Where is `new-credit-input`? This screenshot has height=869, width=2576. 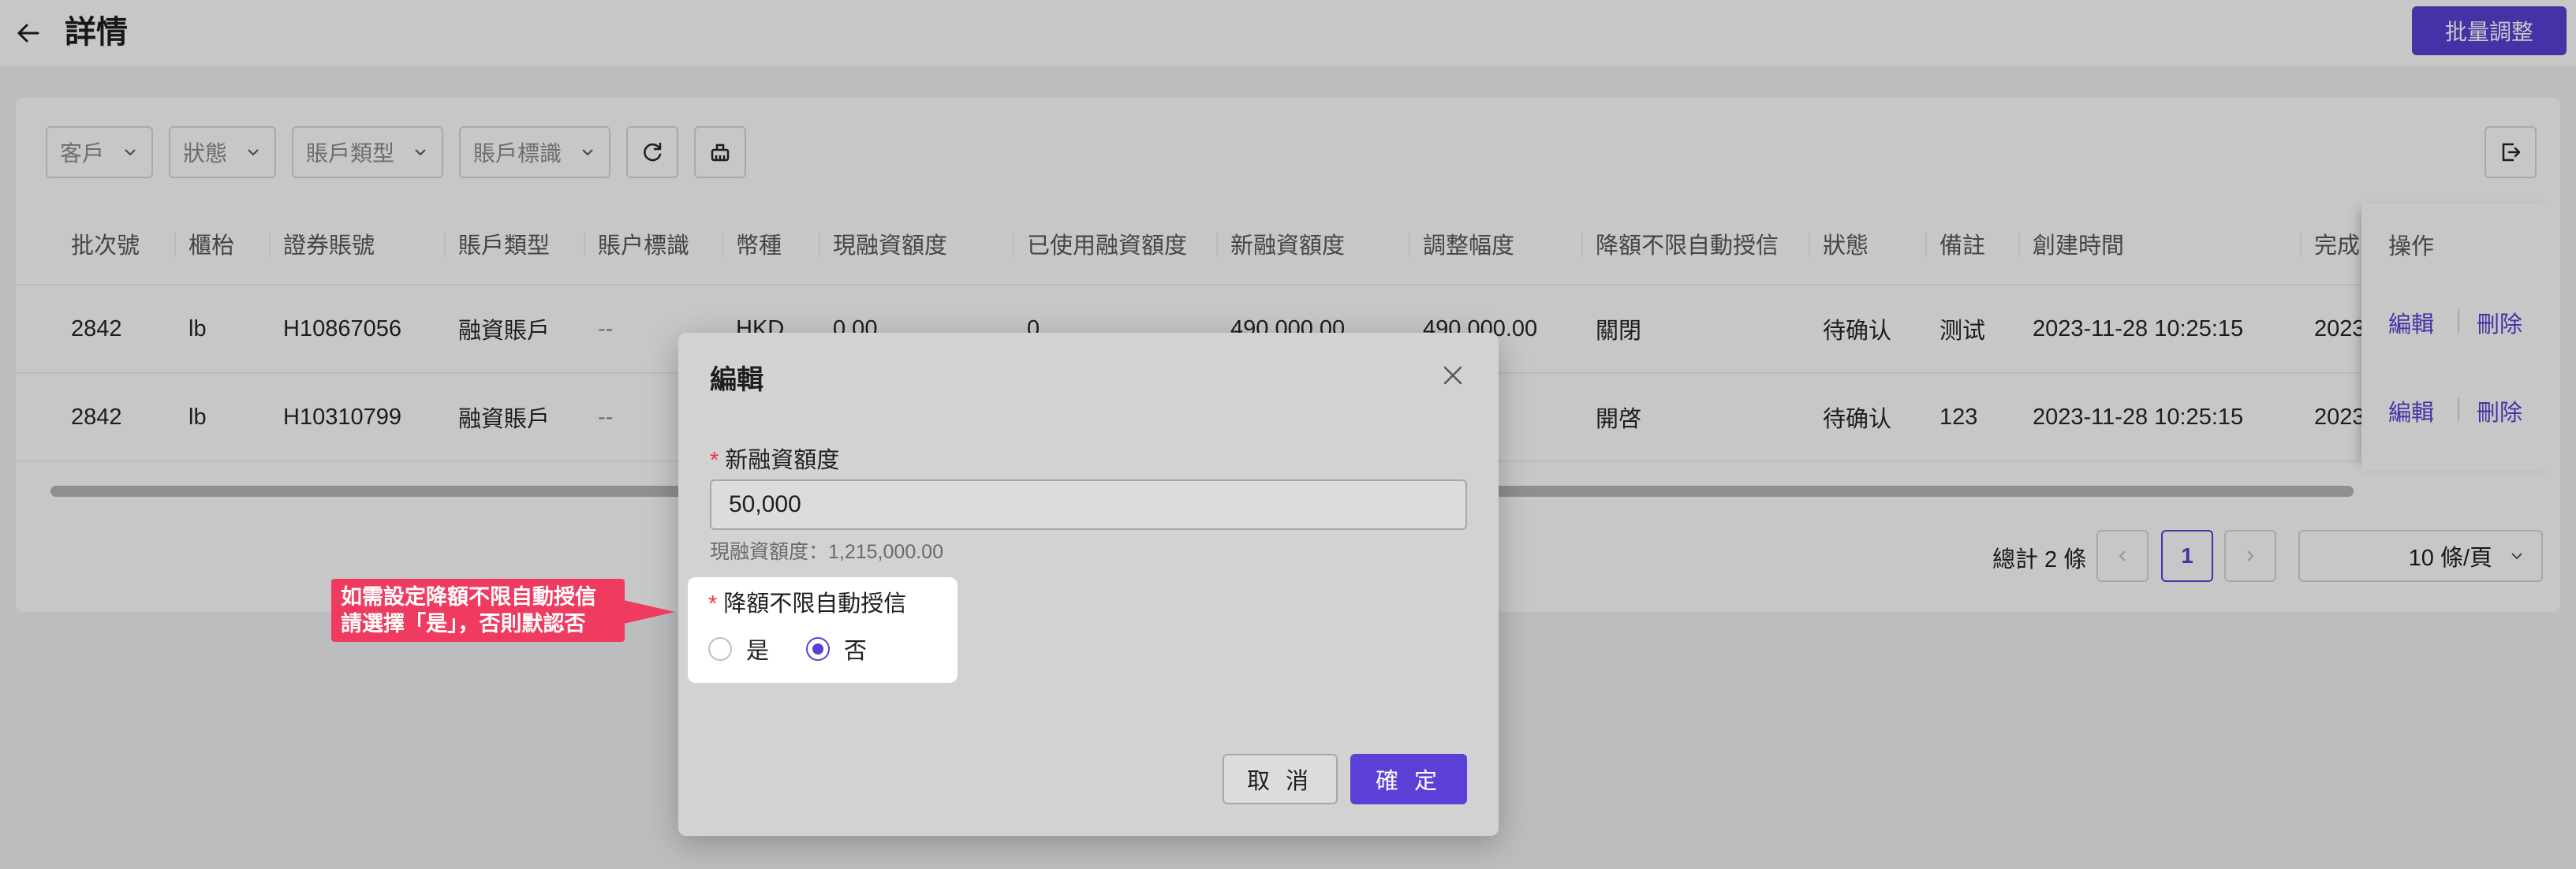
new-credit-input is located at coordinates (1088, 504).